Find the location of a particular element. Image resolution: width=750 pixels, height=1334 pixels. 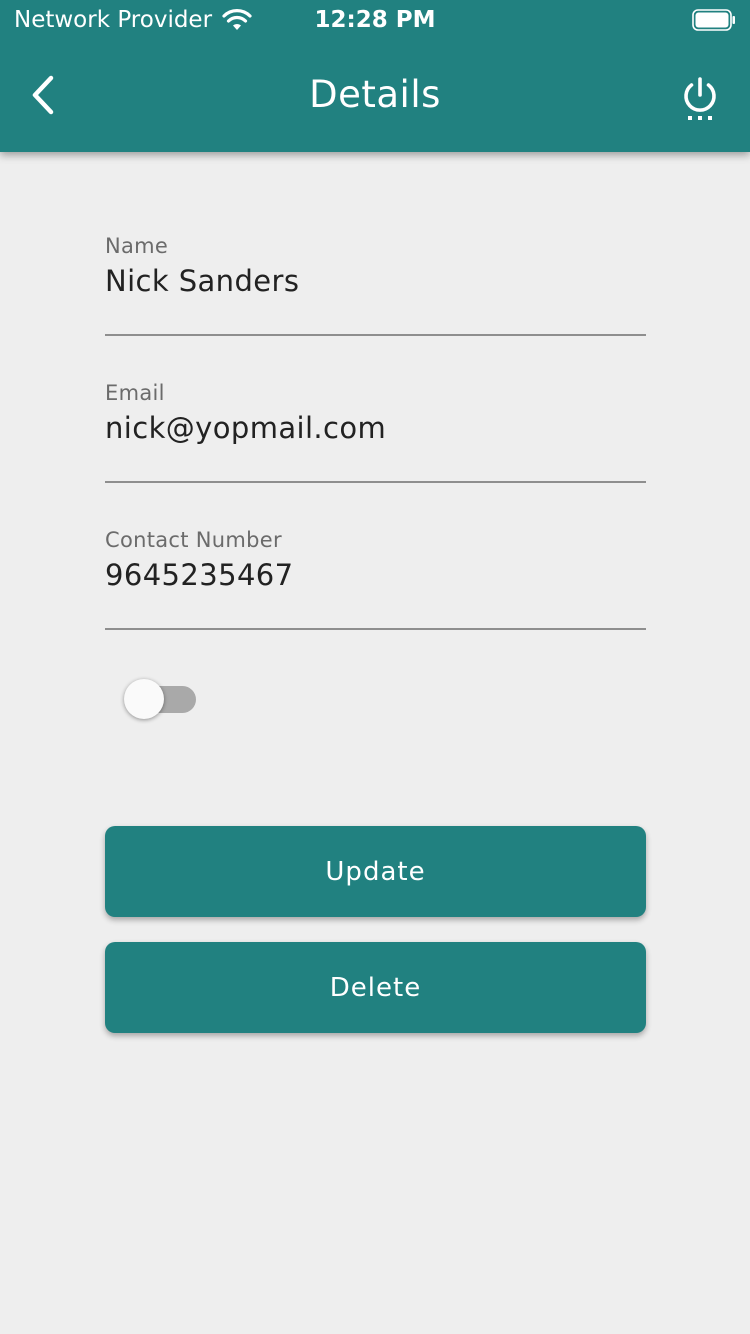

contact-number-input: 9645235467 is located at coordinates (375, 575).